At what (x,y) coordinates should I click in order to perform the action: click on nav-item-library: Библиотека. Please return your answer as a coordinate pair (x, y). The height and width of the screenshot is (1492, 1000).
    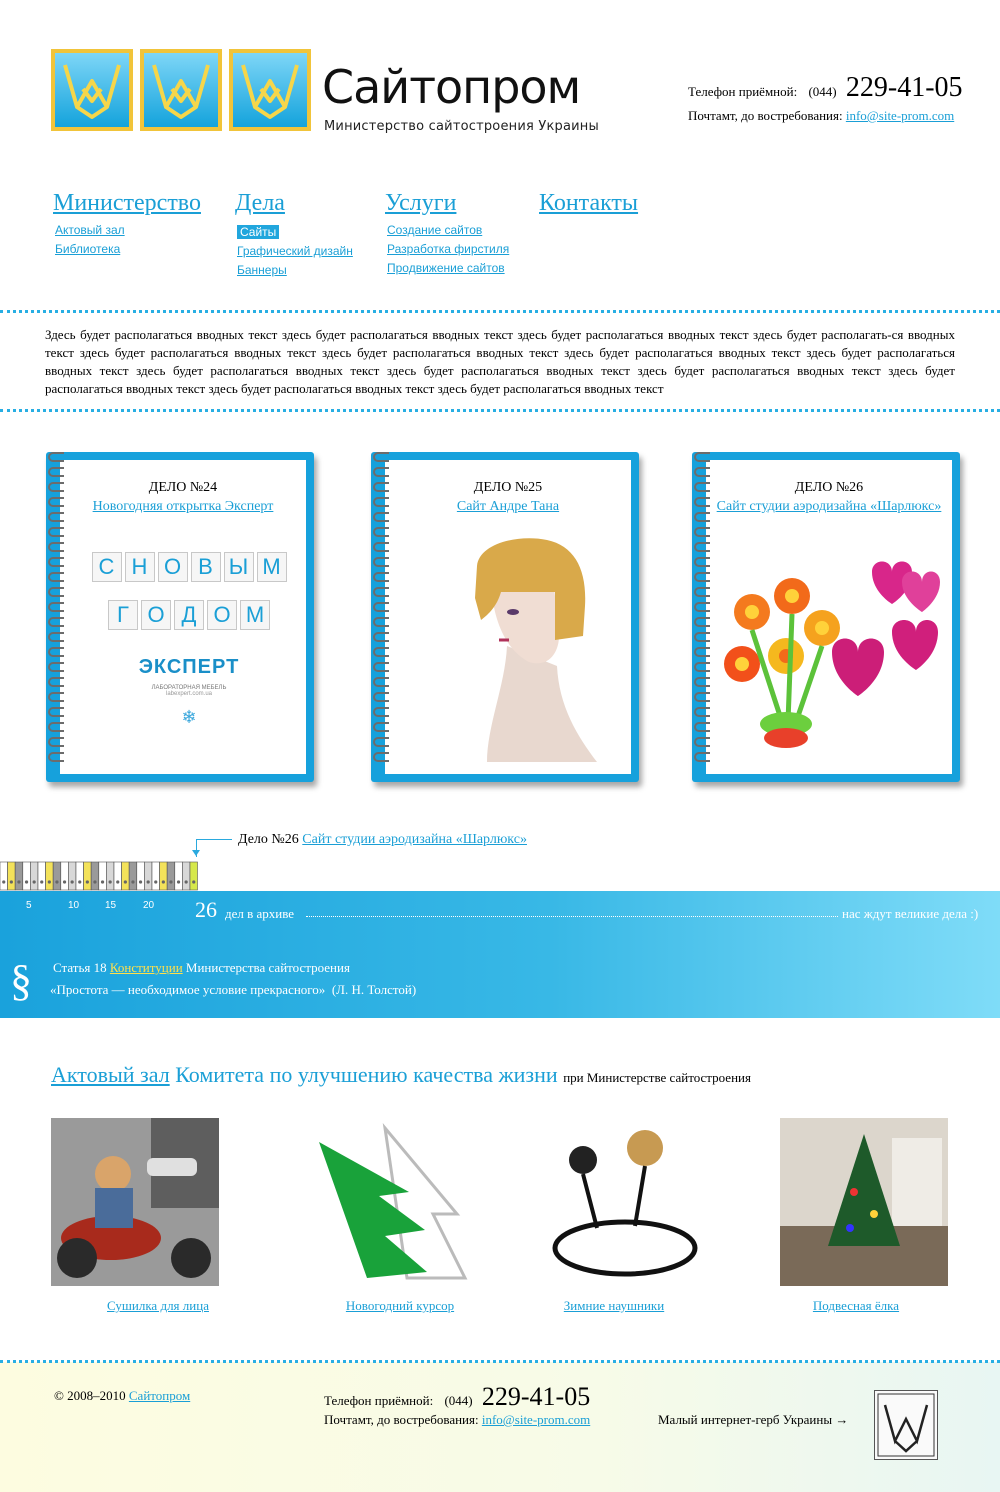
    Looking at the image, I should click on (128, 249).